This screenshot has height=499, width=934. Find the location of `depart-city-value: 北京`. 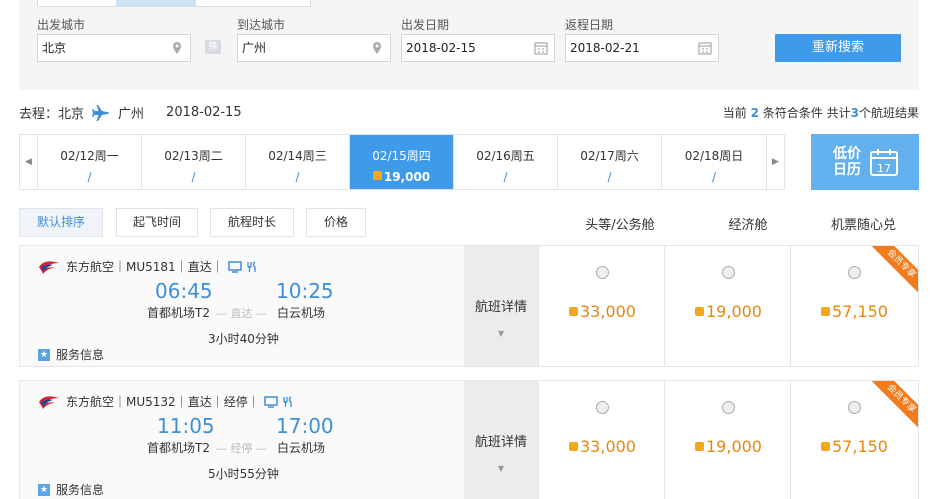

depart-city-value: 北京 is located at coordinates (54, 48).